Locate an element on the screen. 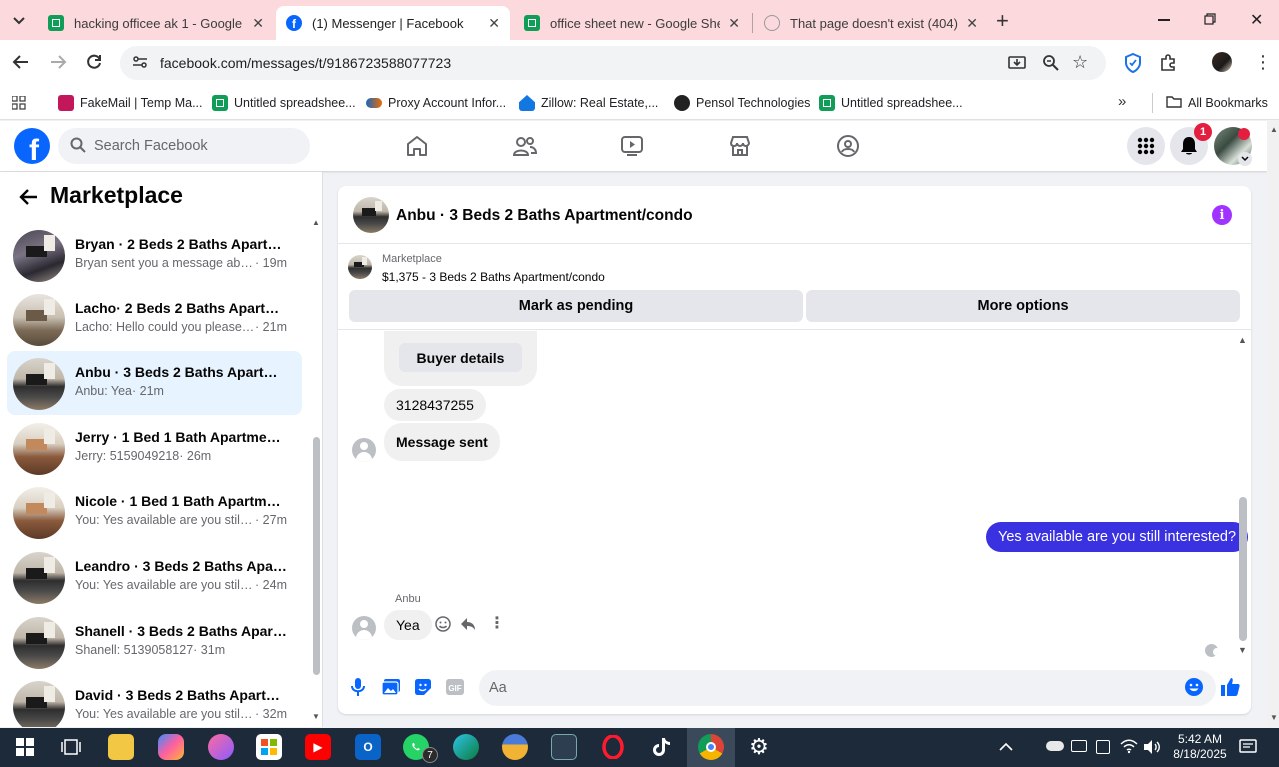  menu-grid-button is located at coordinates (1146, 146).